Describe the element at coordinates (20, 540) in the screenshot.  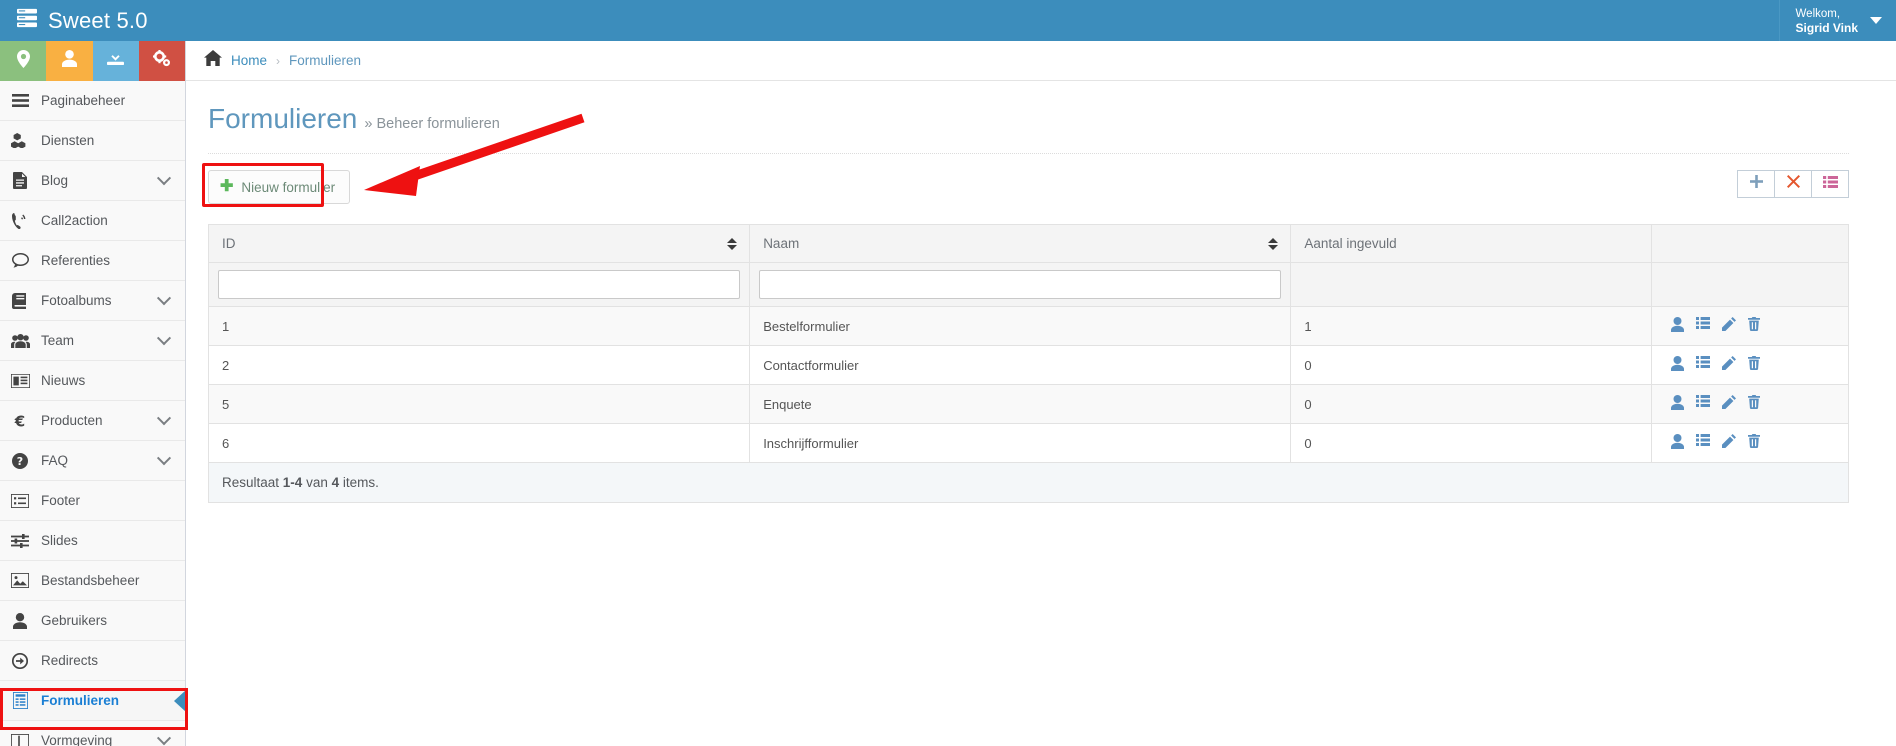
I see `sliders-icon` at that location.